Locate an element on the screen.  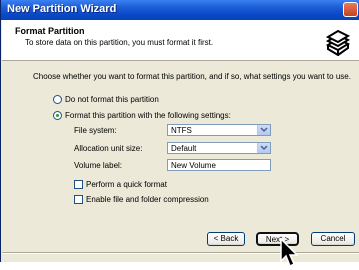
window-title: New Partition Wizard is located at coordinates (62, 9).